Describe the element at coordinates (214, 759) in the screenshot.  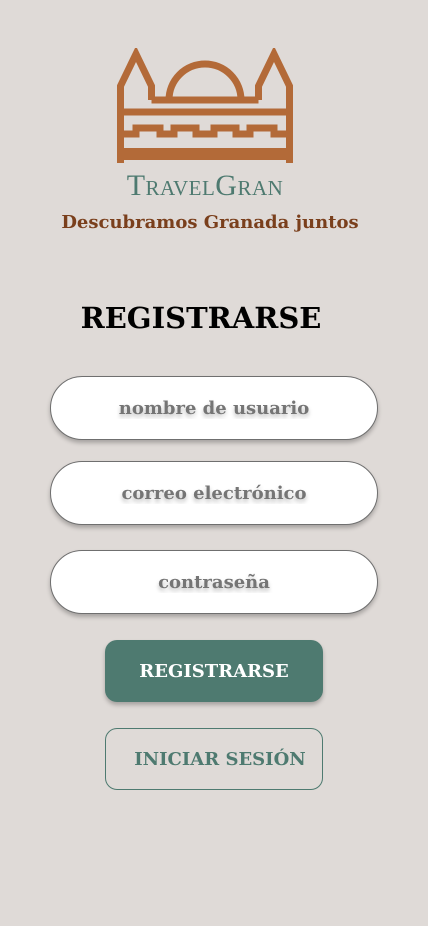
I see `login-button: INICIAR SESIÓN` at that location.